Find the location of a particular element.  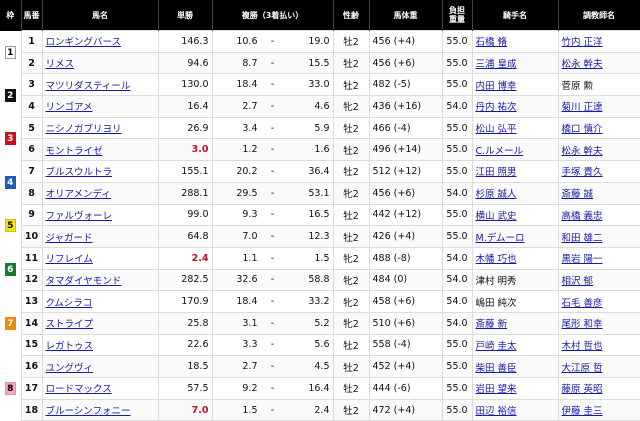

waku-badge: 2 is located at coordinates (10, 96).